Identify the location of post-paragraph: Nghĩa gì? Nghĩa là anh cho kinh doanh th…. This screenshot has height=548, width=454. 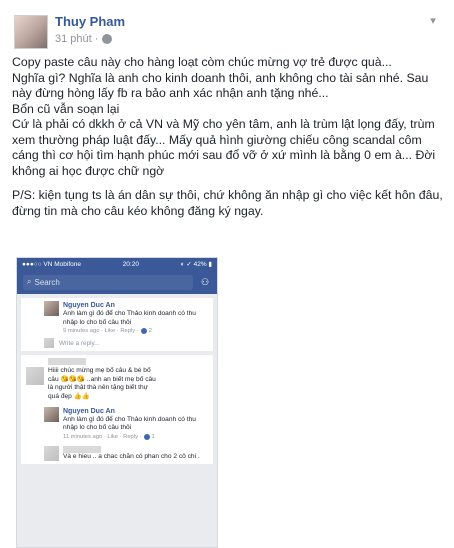
(220, 85).